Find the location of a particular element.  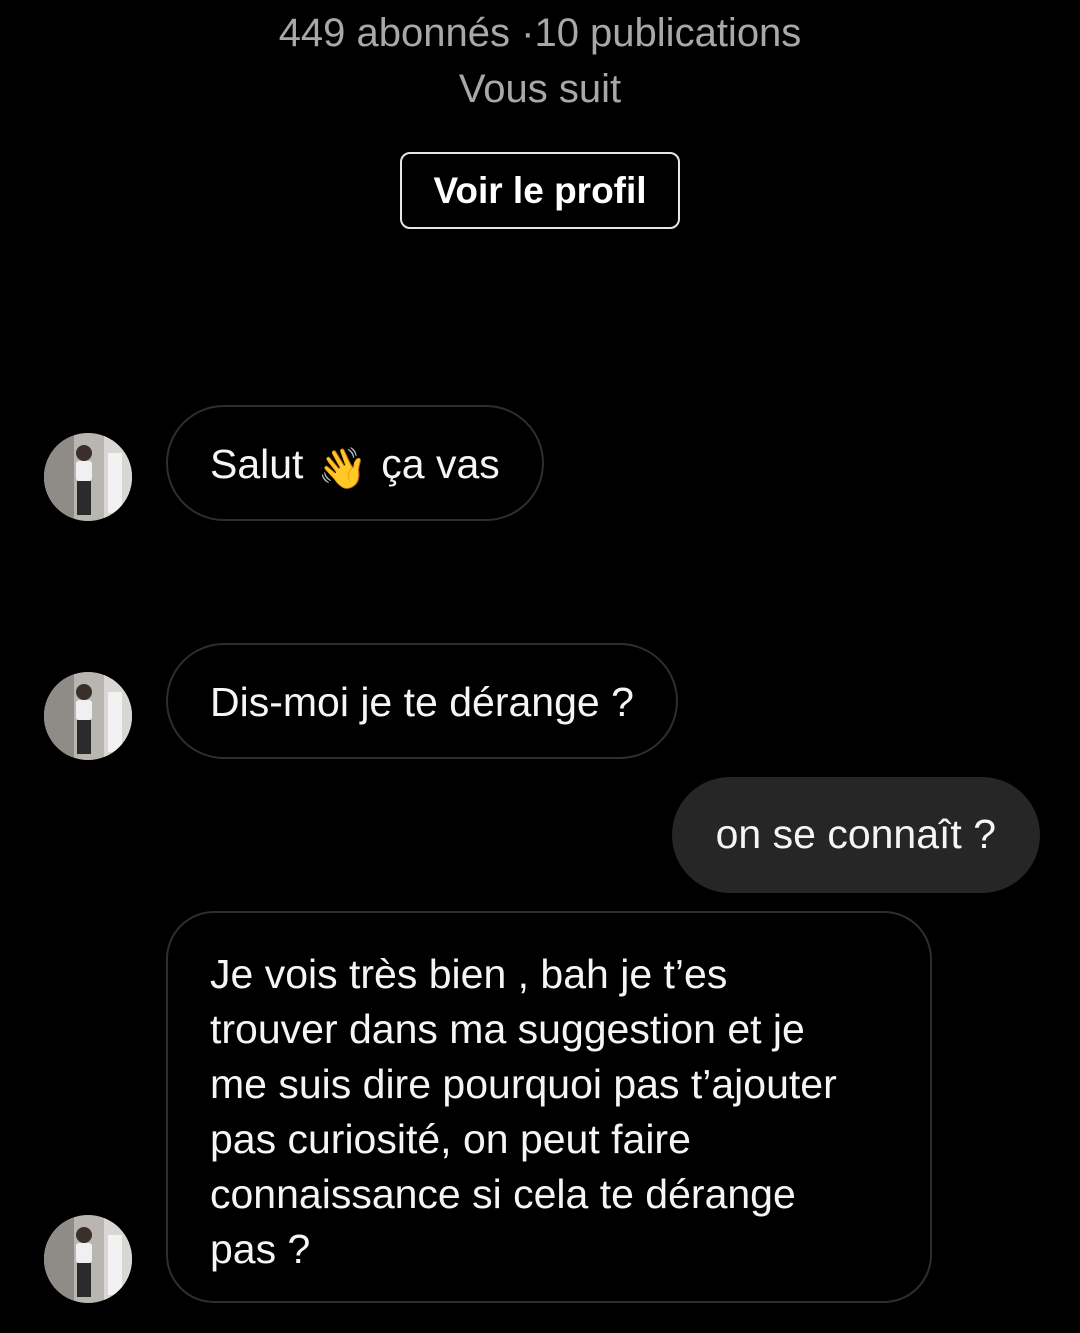

message-text: Dis-moi je te dérange ? is located at coordinates (422, 702).